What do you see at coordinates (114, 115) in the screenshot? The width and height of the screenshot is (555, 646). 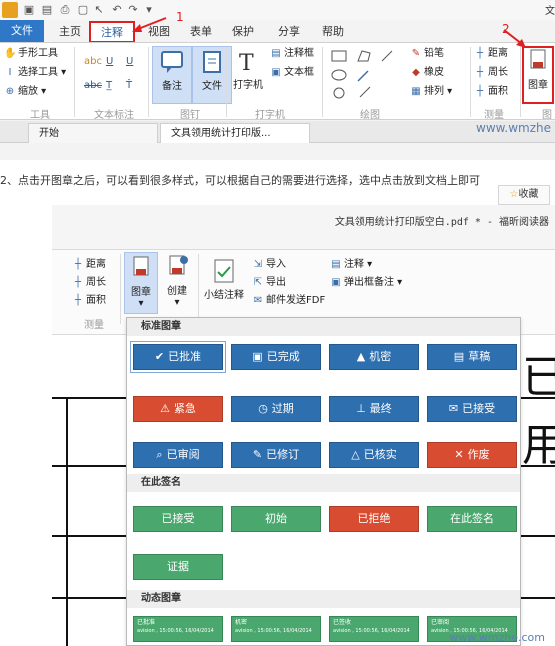 I see `group-label-text-markup: 文本标注` at bounding box center [114, 115].